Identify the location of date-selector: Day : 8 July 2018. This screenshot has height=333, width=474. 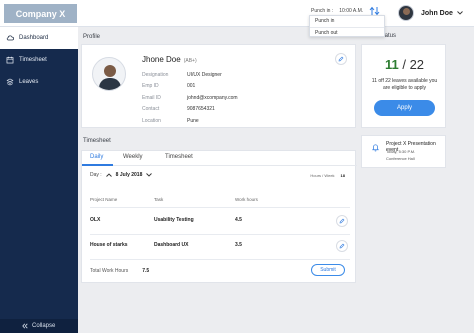
(121, 175).